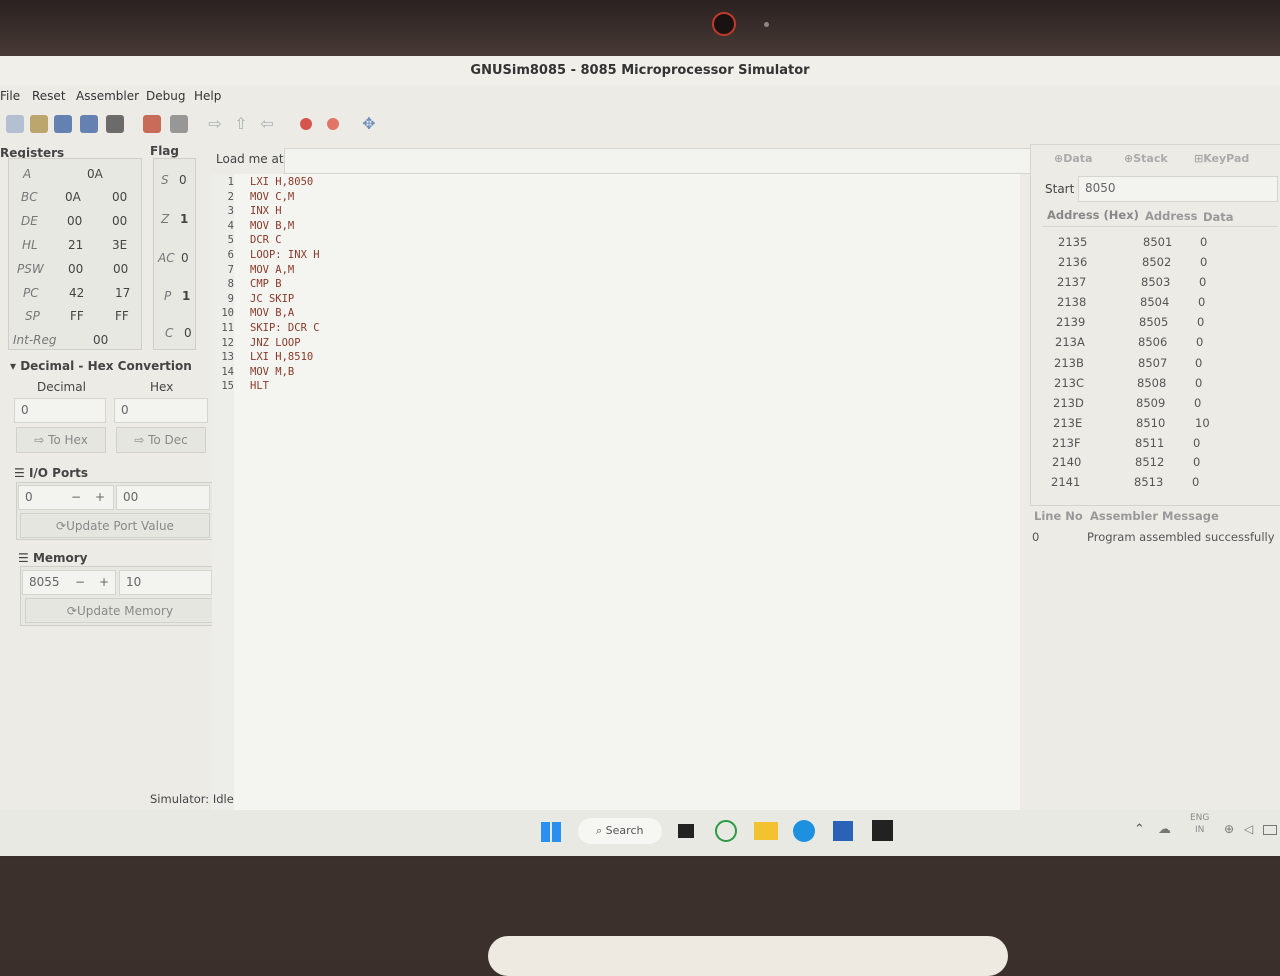  What do you see at coordinates (551, 832) in the screenshot?
I see `windows-start-icon` at bounding box center [551, 832].